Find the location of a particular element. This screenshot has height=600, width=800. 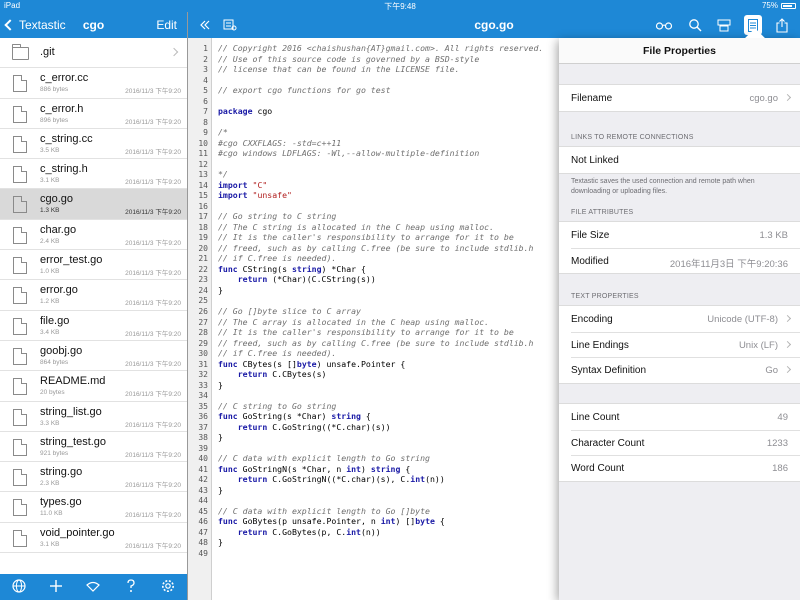

file-list-item: string_test.go 921 bytes 2016/11/3 下午9:20 is located at coordinates (93, 447).